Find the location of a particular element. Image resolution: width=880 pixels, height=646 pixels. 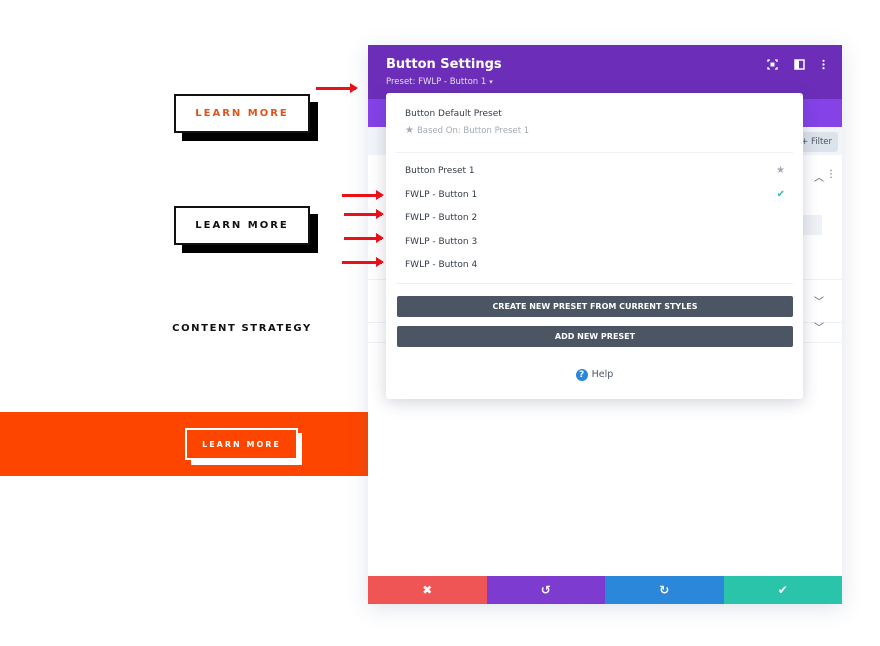

learn-more-button-on-orange: LEARN MORE is located at coordinates (241, 444).